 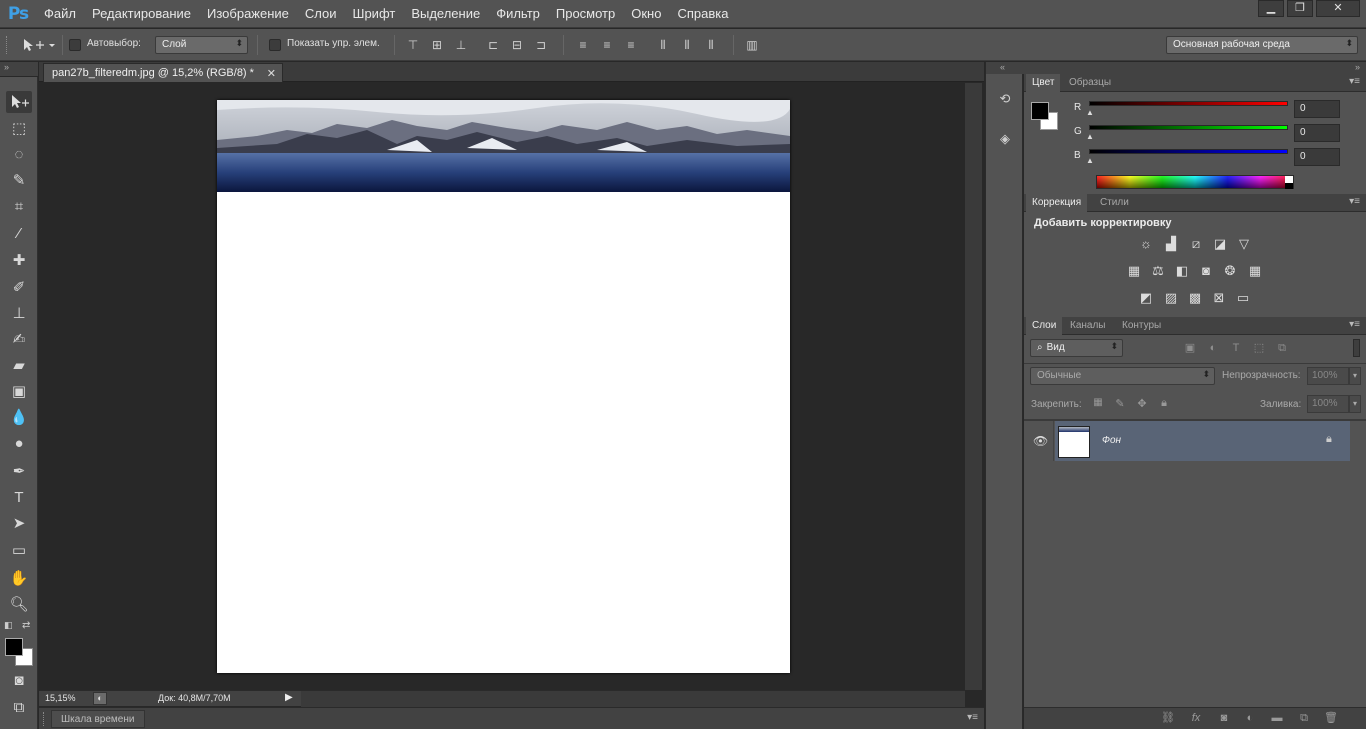 I want to click on blue-slider-knob-icon: ▲, so click(x=1090, y=160).